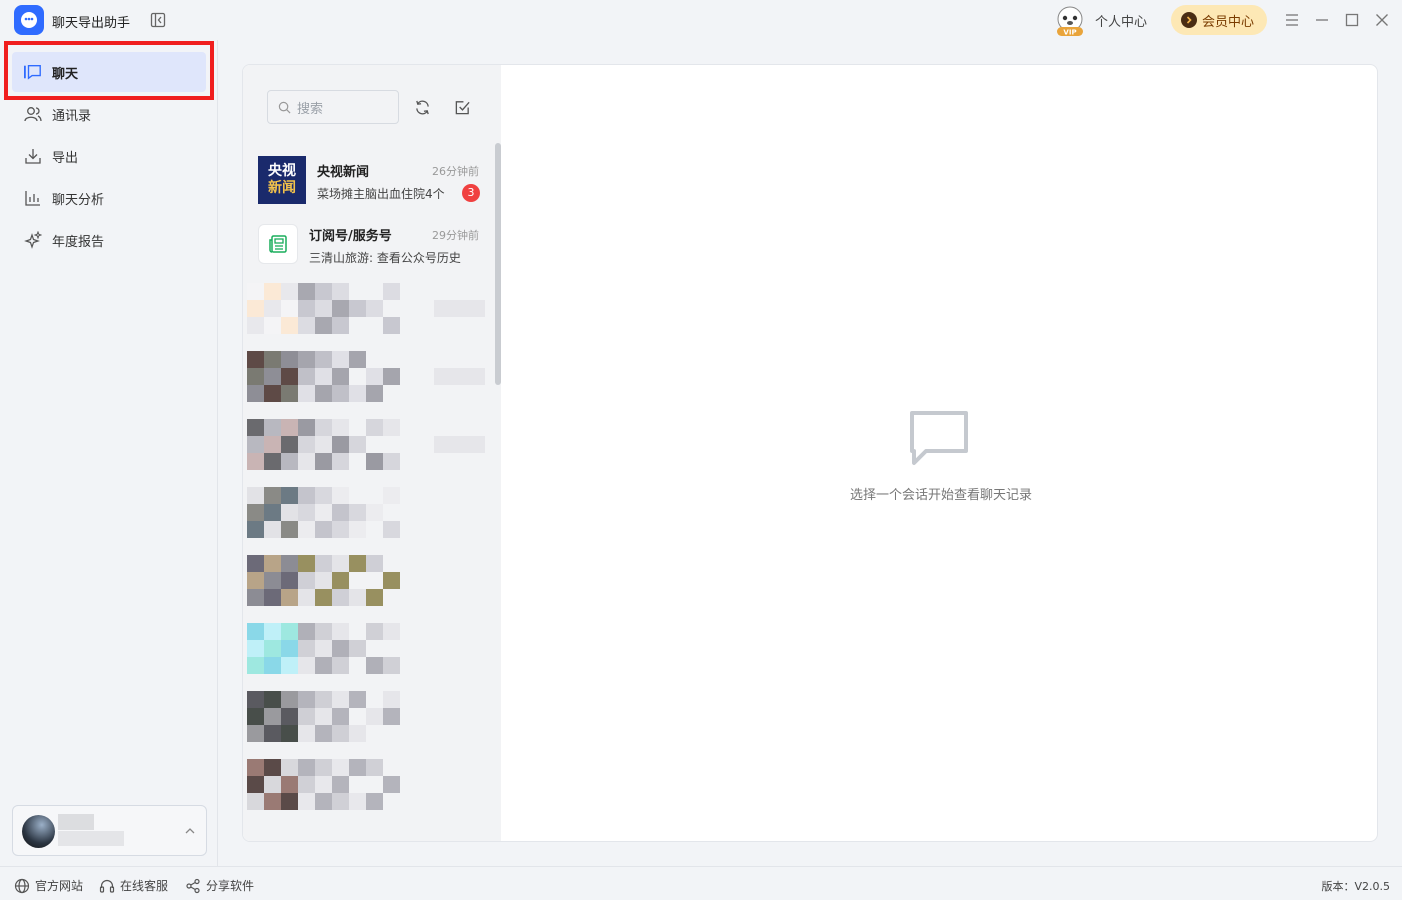 The image size is (1402, 900). I want to click on online-support-link: 在线客服, so click(133, 885).